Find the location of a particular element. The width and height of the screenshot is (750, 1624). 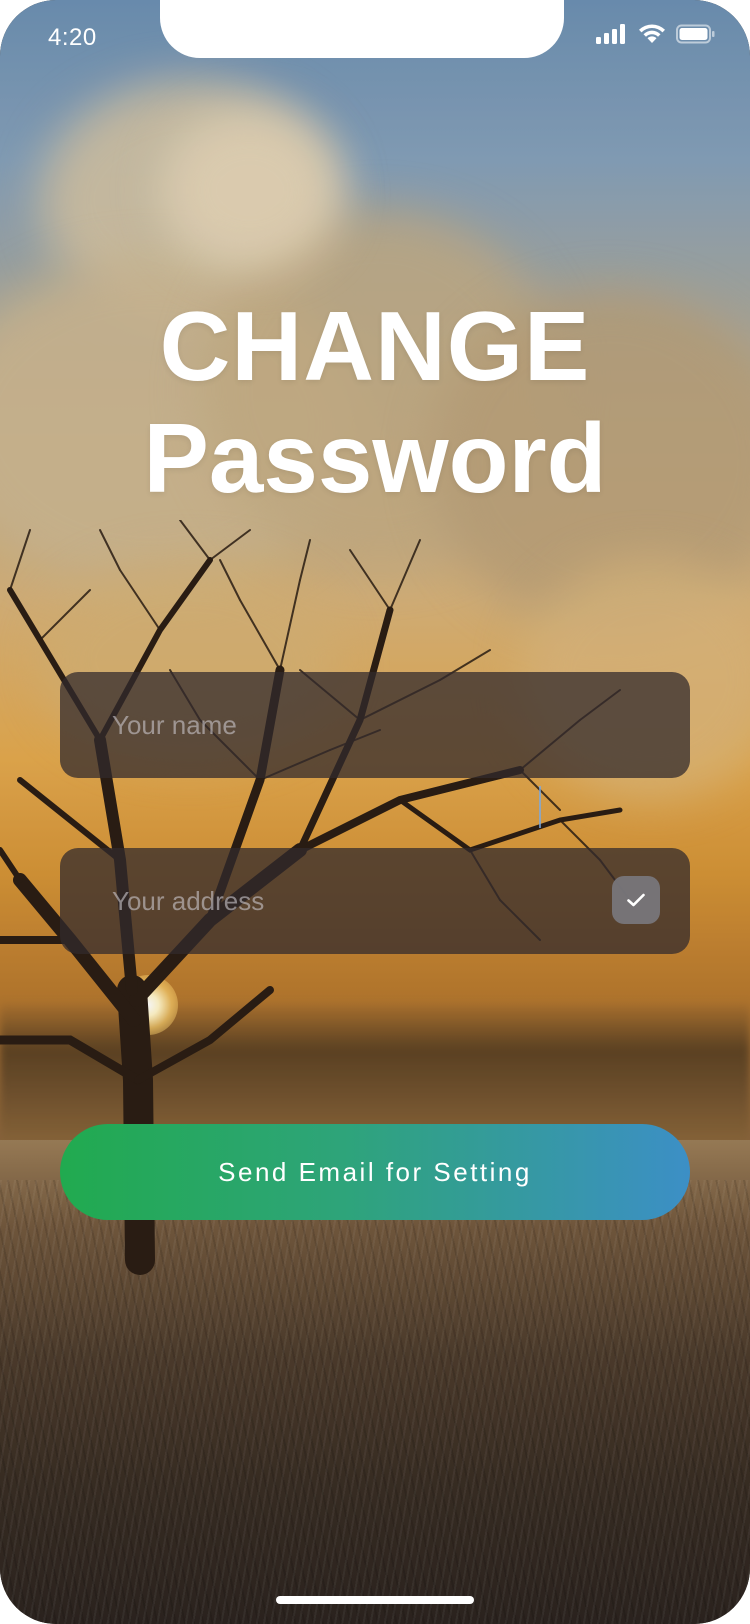

home-indicator is located at coordinates (375, 1600).